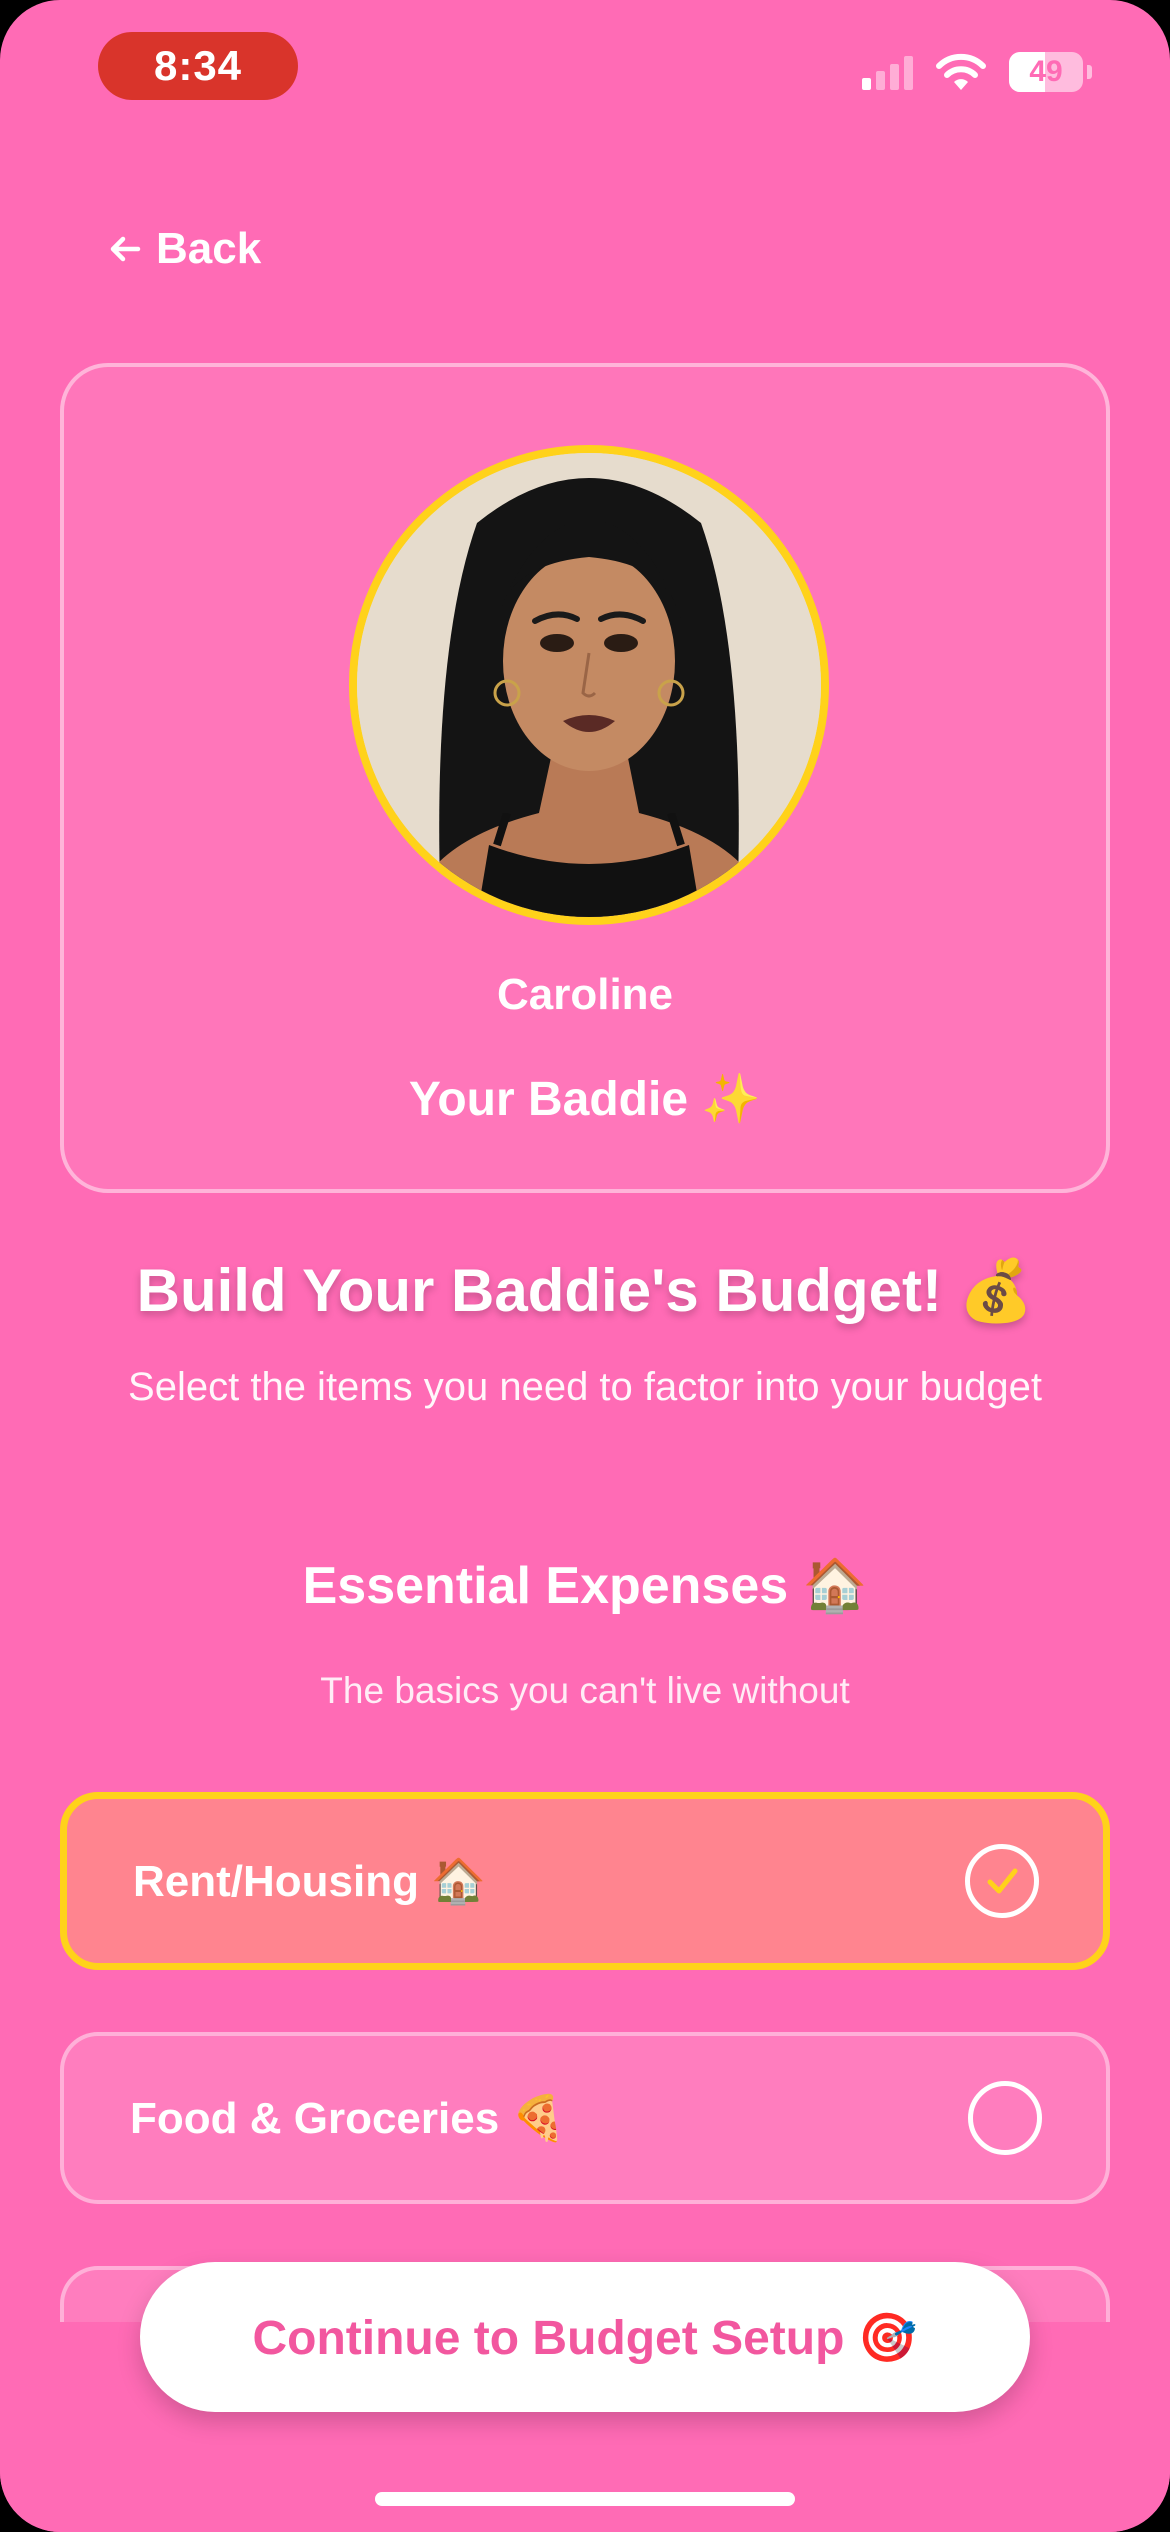 The width and height of the screenshot is (1170, 2532). I want to click on section-subtitle: The basics you can't live without, so click(585, 1690).